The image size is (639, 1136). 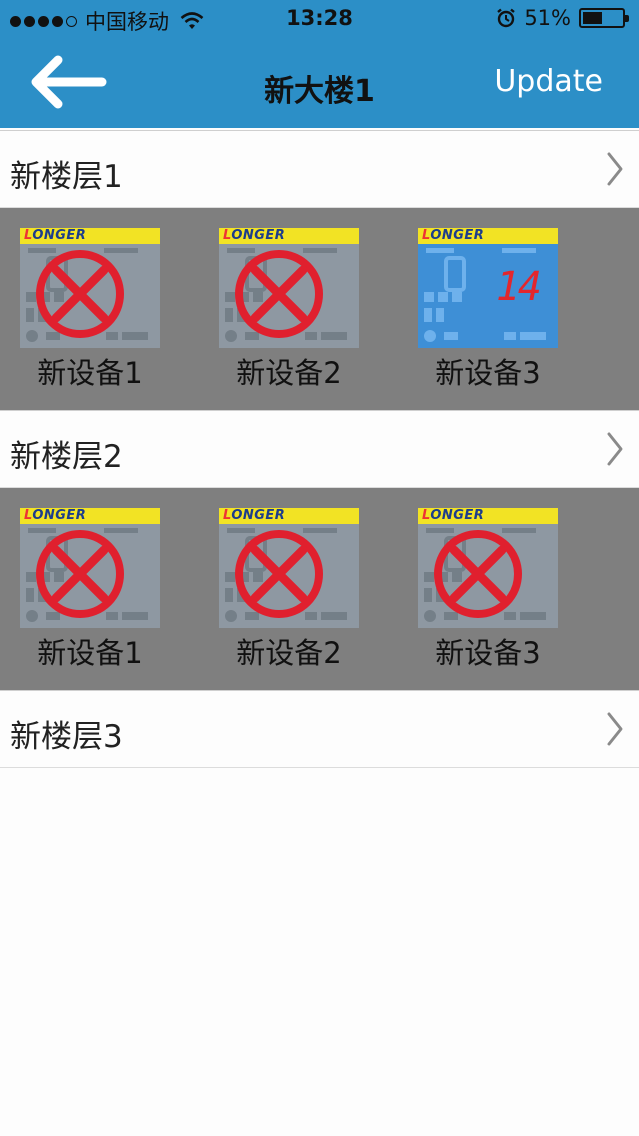 What do you see at coordinates (488, 288) in the screenshot?
I see `device-display-image: LONGER 14` at bounding box center [488, 288].